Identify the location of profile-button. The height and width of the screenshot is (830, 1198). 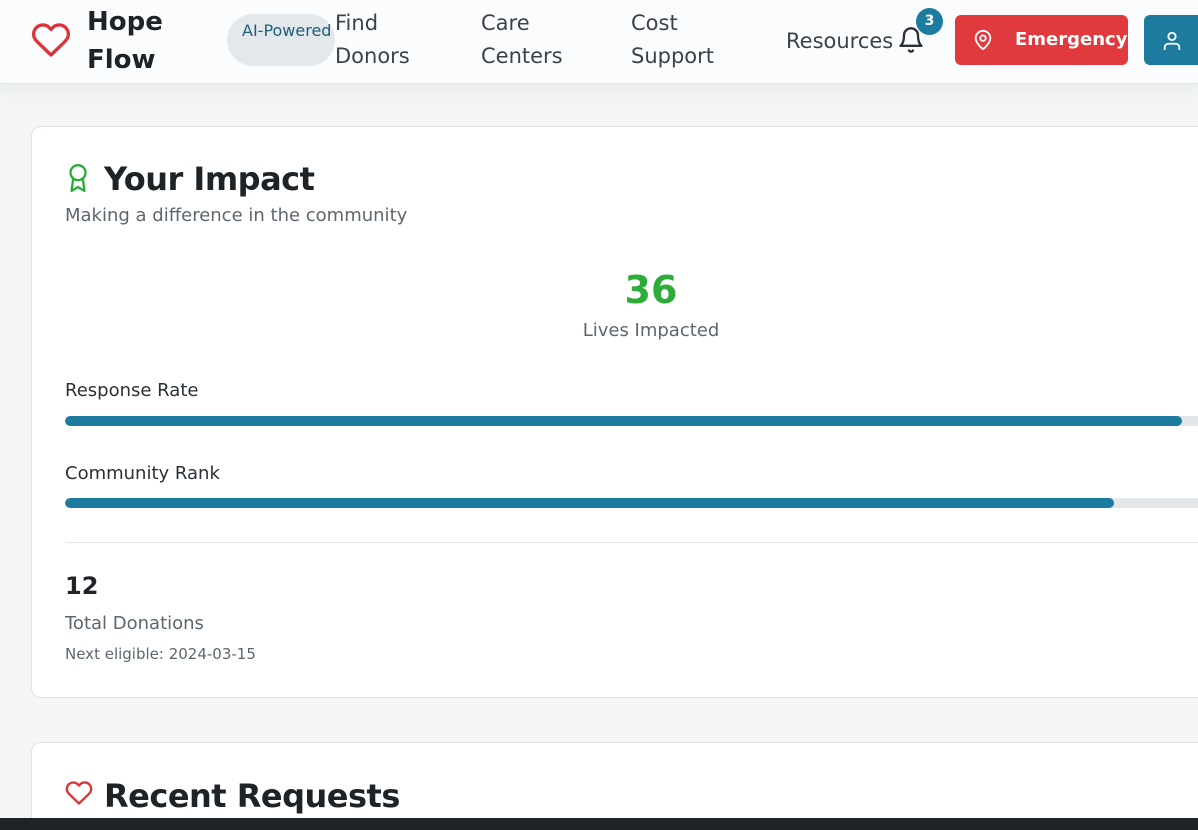
(1171, 40).